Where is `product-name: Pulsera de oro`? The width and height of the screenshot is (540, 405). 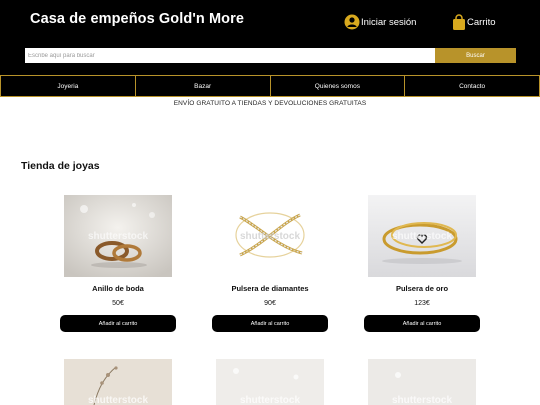 product-name: Pulsera de oro is located at coordinates (422, 288).